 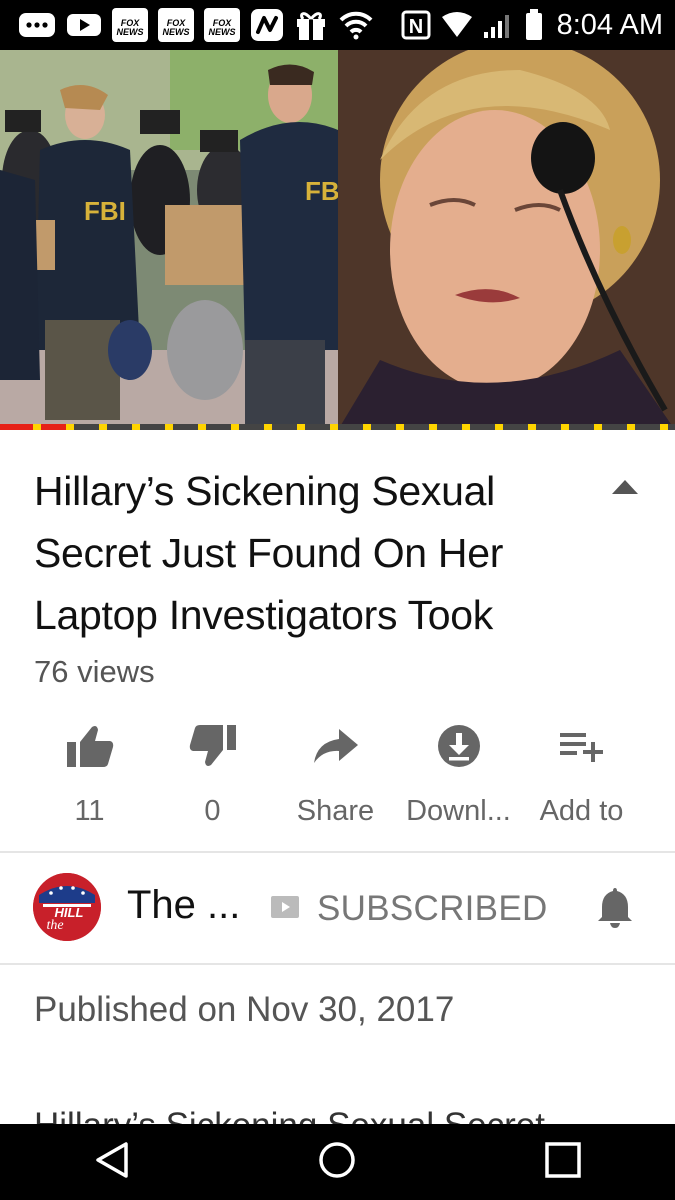 What do you see at coordinates (89, 746) in the screenshot?
I see `thumbs-up-icon` at bounding box center [89, 746].